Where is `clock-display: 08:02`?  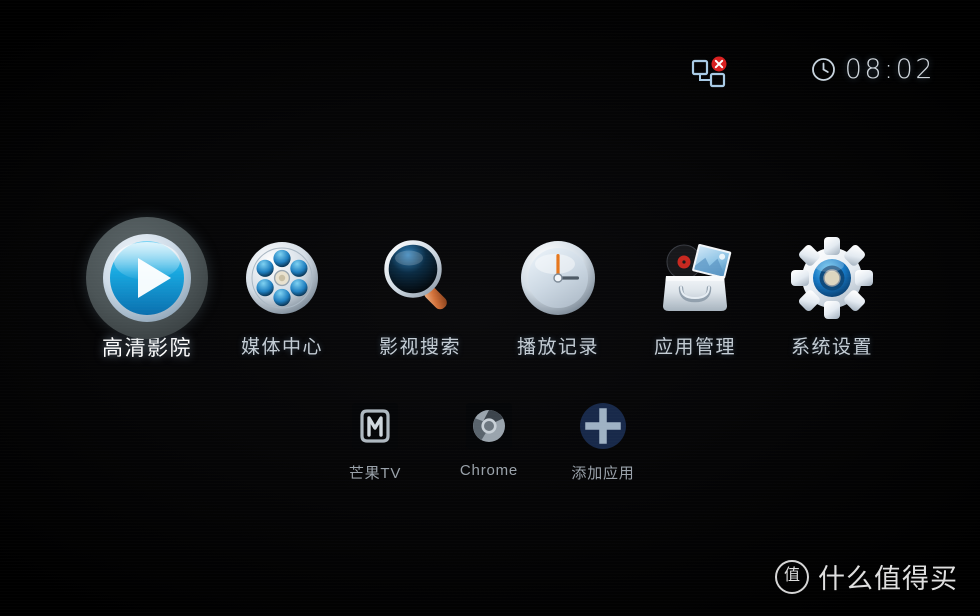 clock-display: 08:02 is located at coordinates (873, 69).